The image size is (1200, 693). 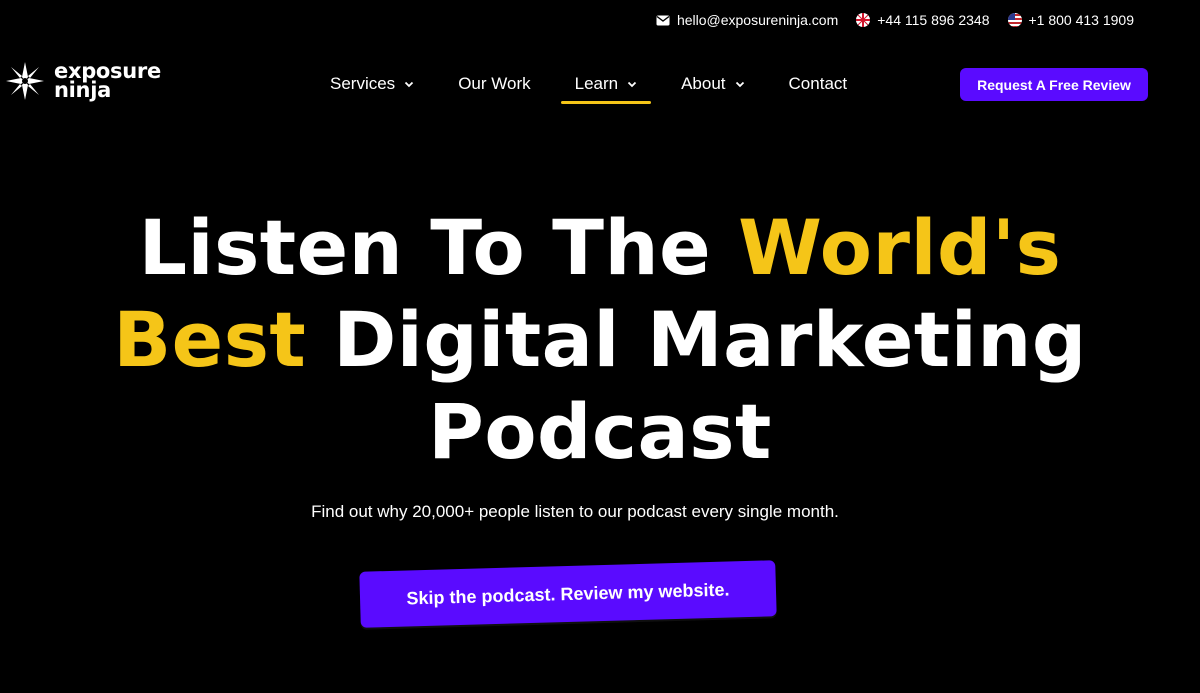 I want to click on logo-wordmark: exposure ninja, so click(x=107, y=81).